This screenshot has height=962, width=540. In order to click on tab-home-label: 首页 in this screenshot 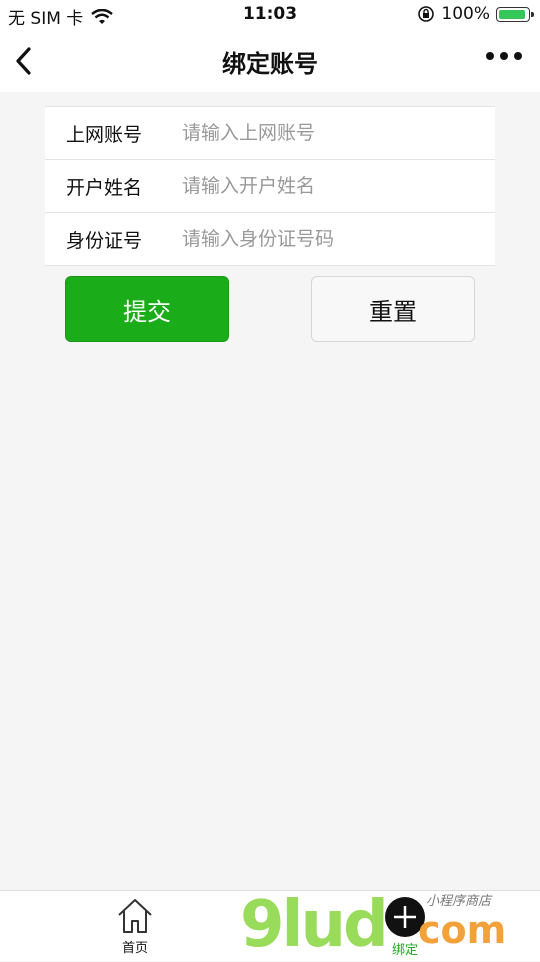, I will do `click(134, 948)`.